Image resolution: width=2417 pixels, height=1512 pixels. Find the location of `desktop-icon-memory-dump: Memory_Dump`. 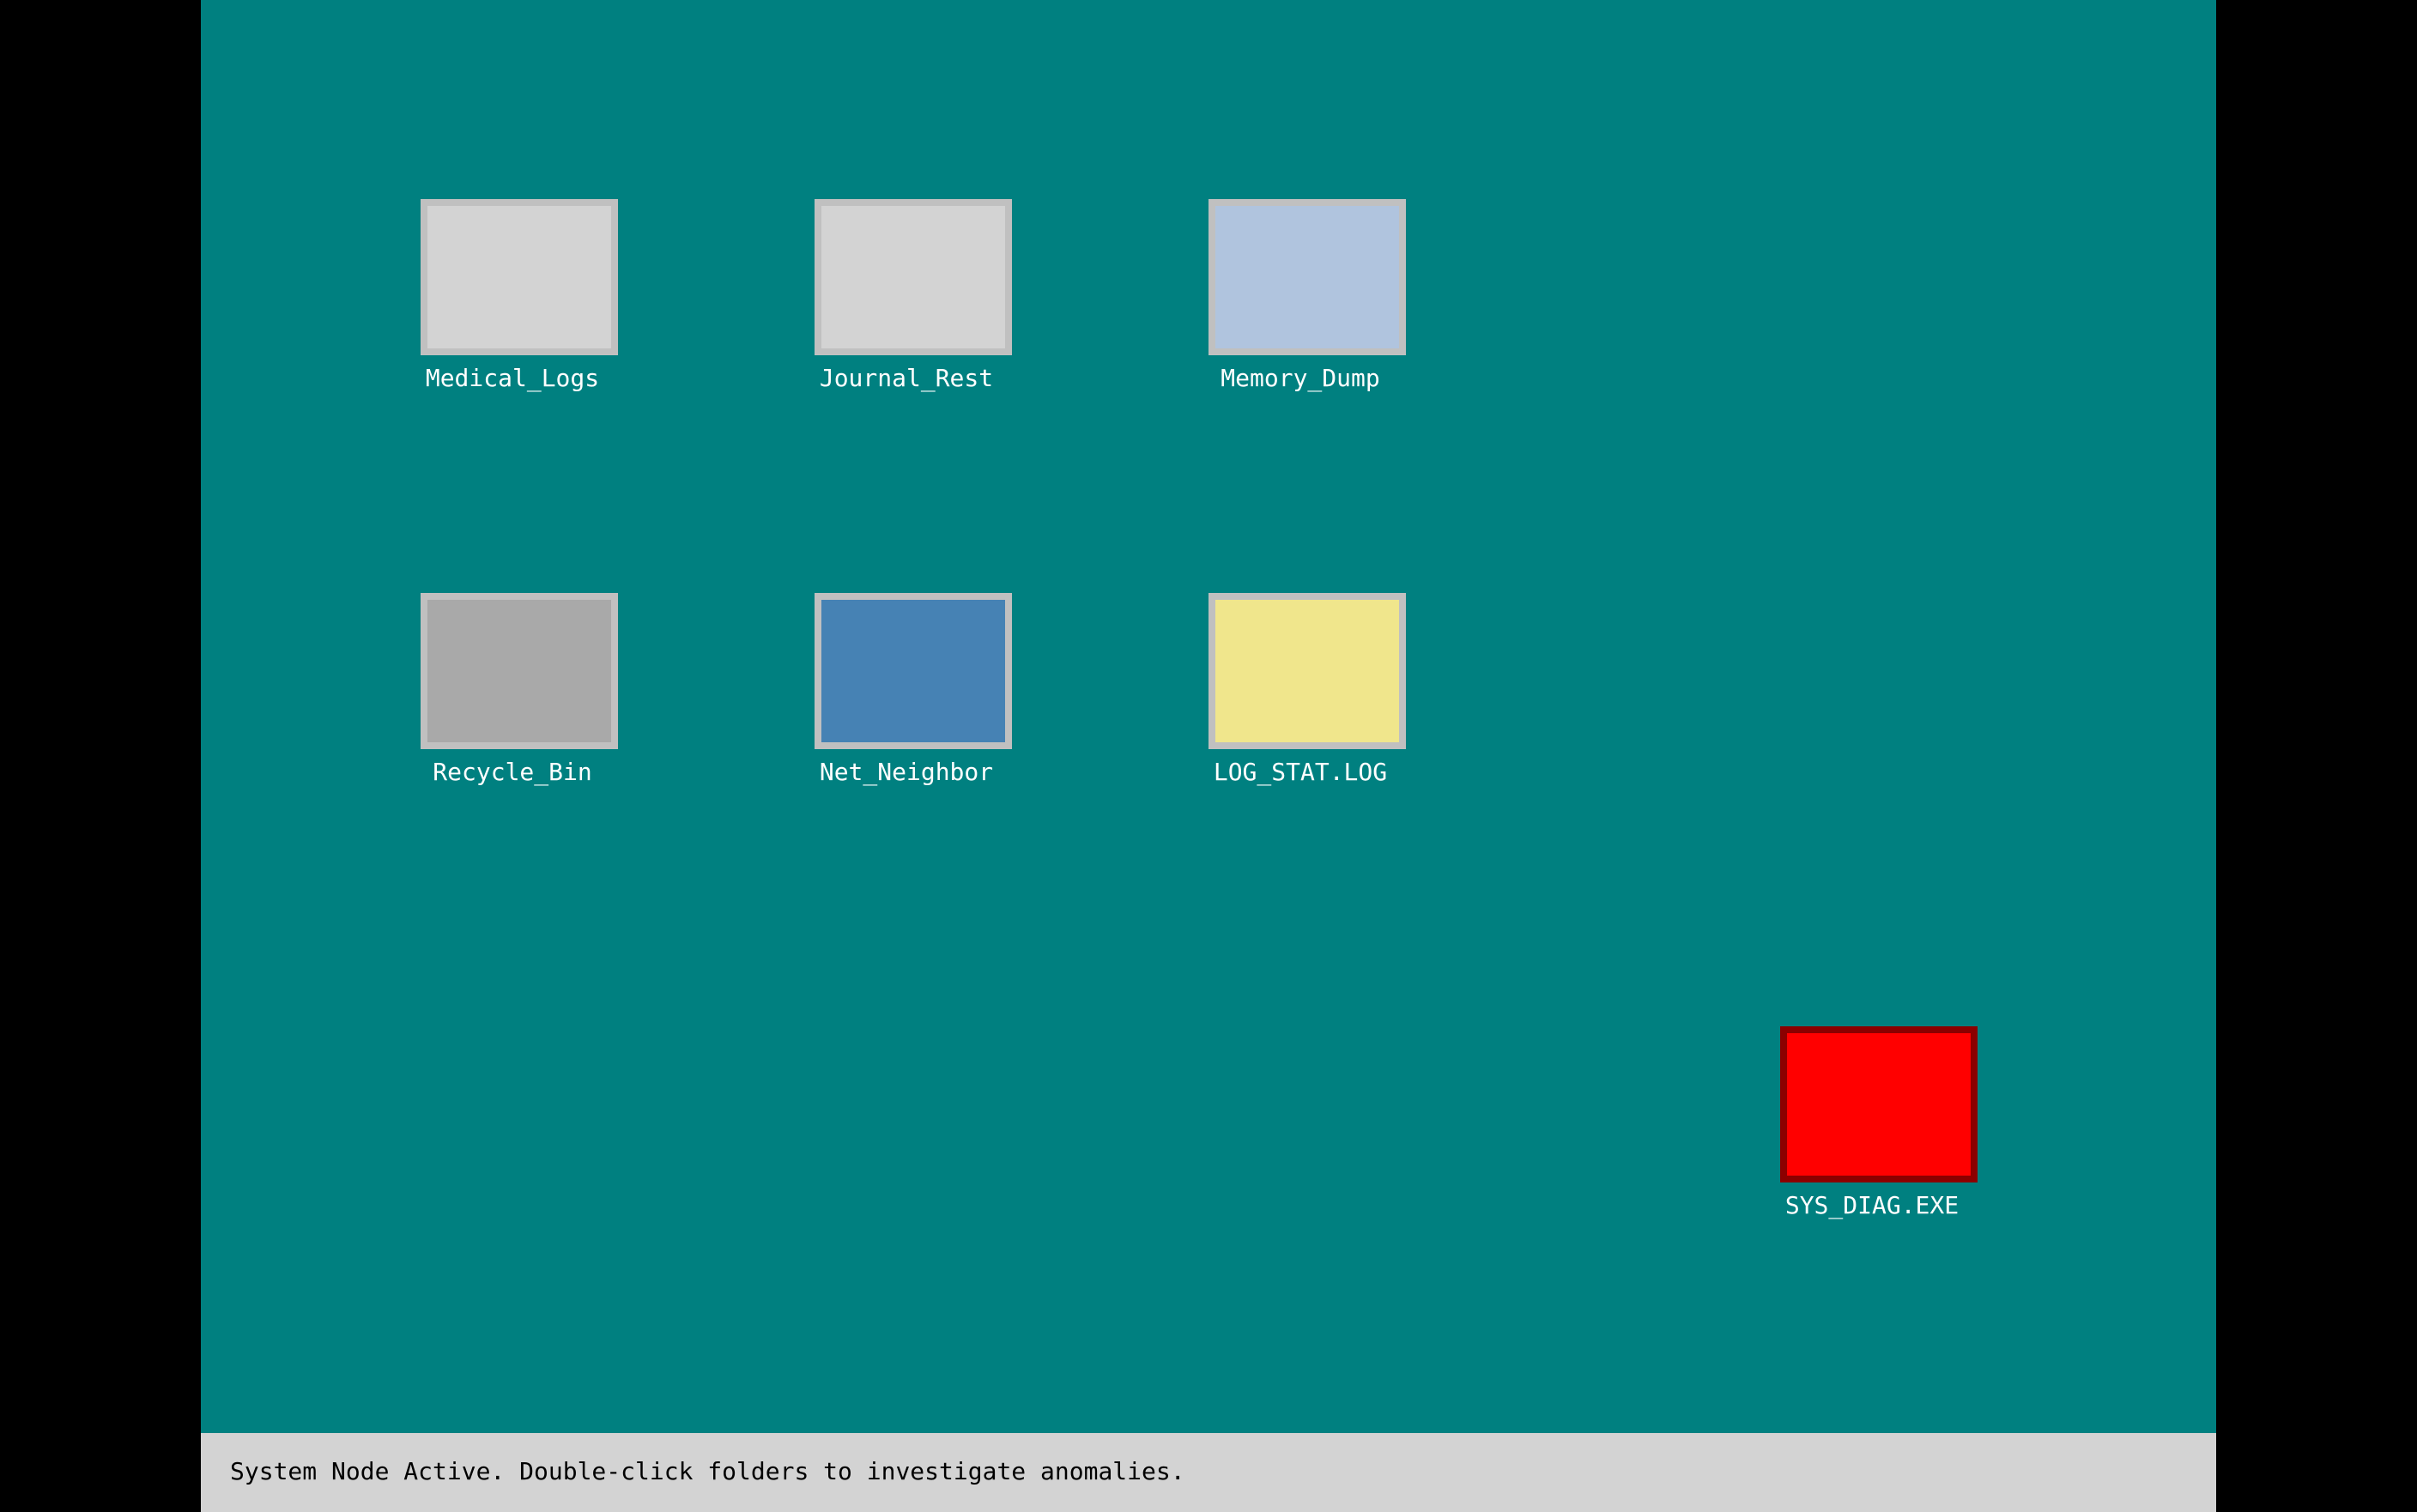

desktop-icon-memory-dump: Memory_Dump is located at coordinates (1300, 302).